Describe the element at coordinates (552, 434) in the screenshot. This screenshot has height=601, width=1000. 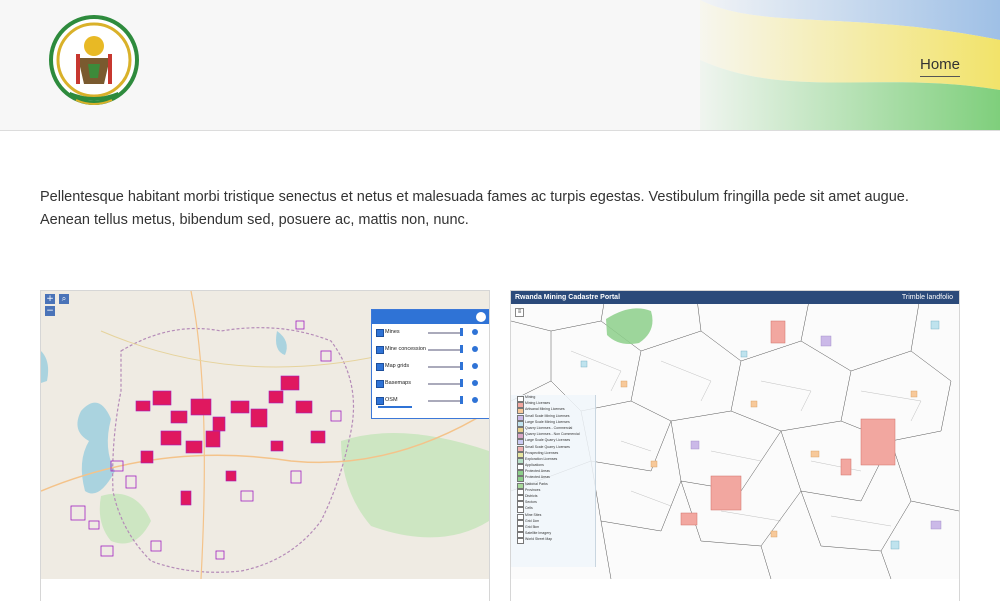
I see `legend-label: Quarry Licenses - Non Commercial` at that location.